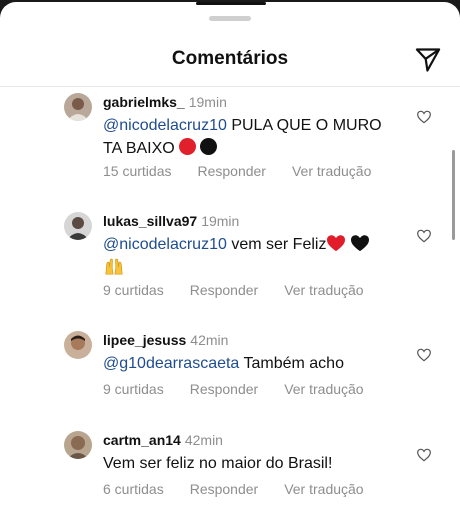 This screenshot has width=460, height=520. Describe the element at coordinates (144, 340) in the screenshot. I see `comment-username: lipee_jesuss` at that location.